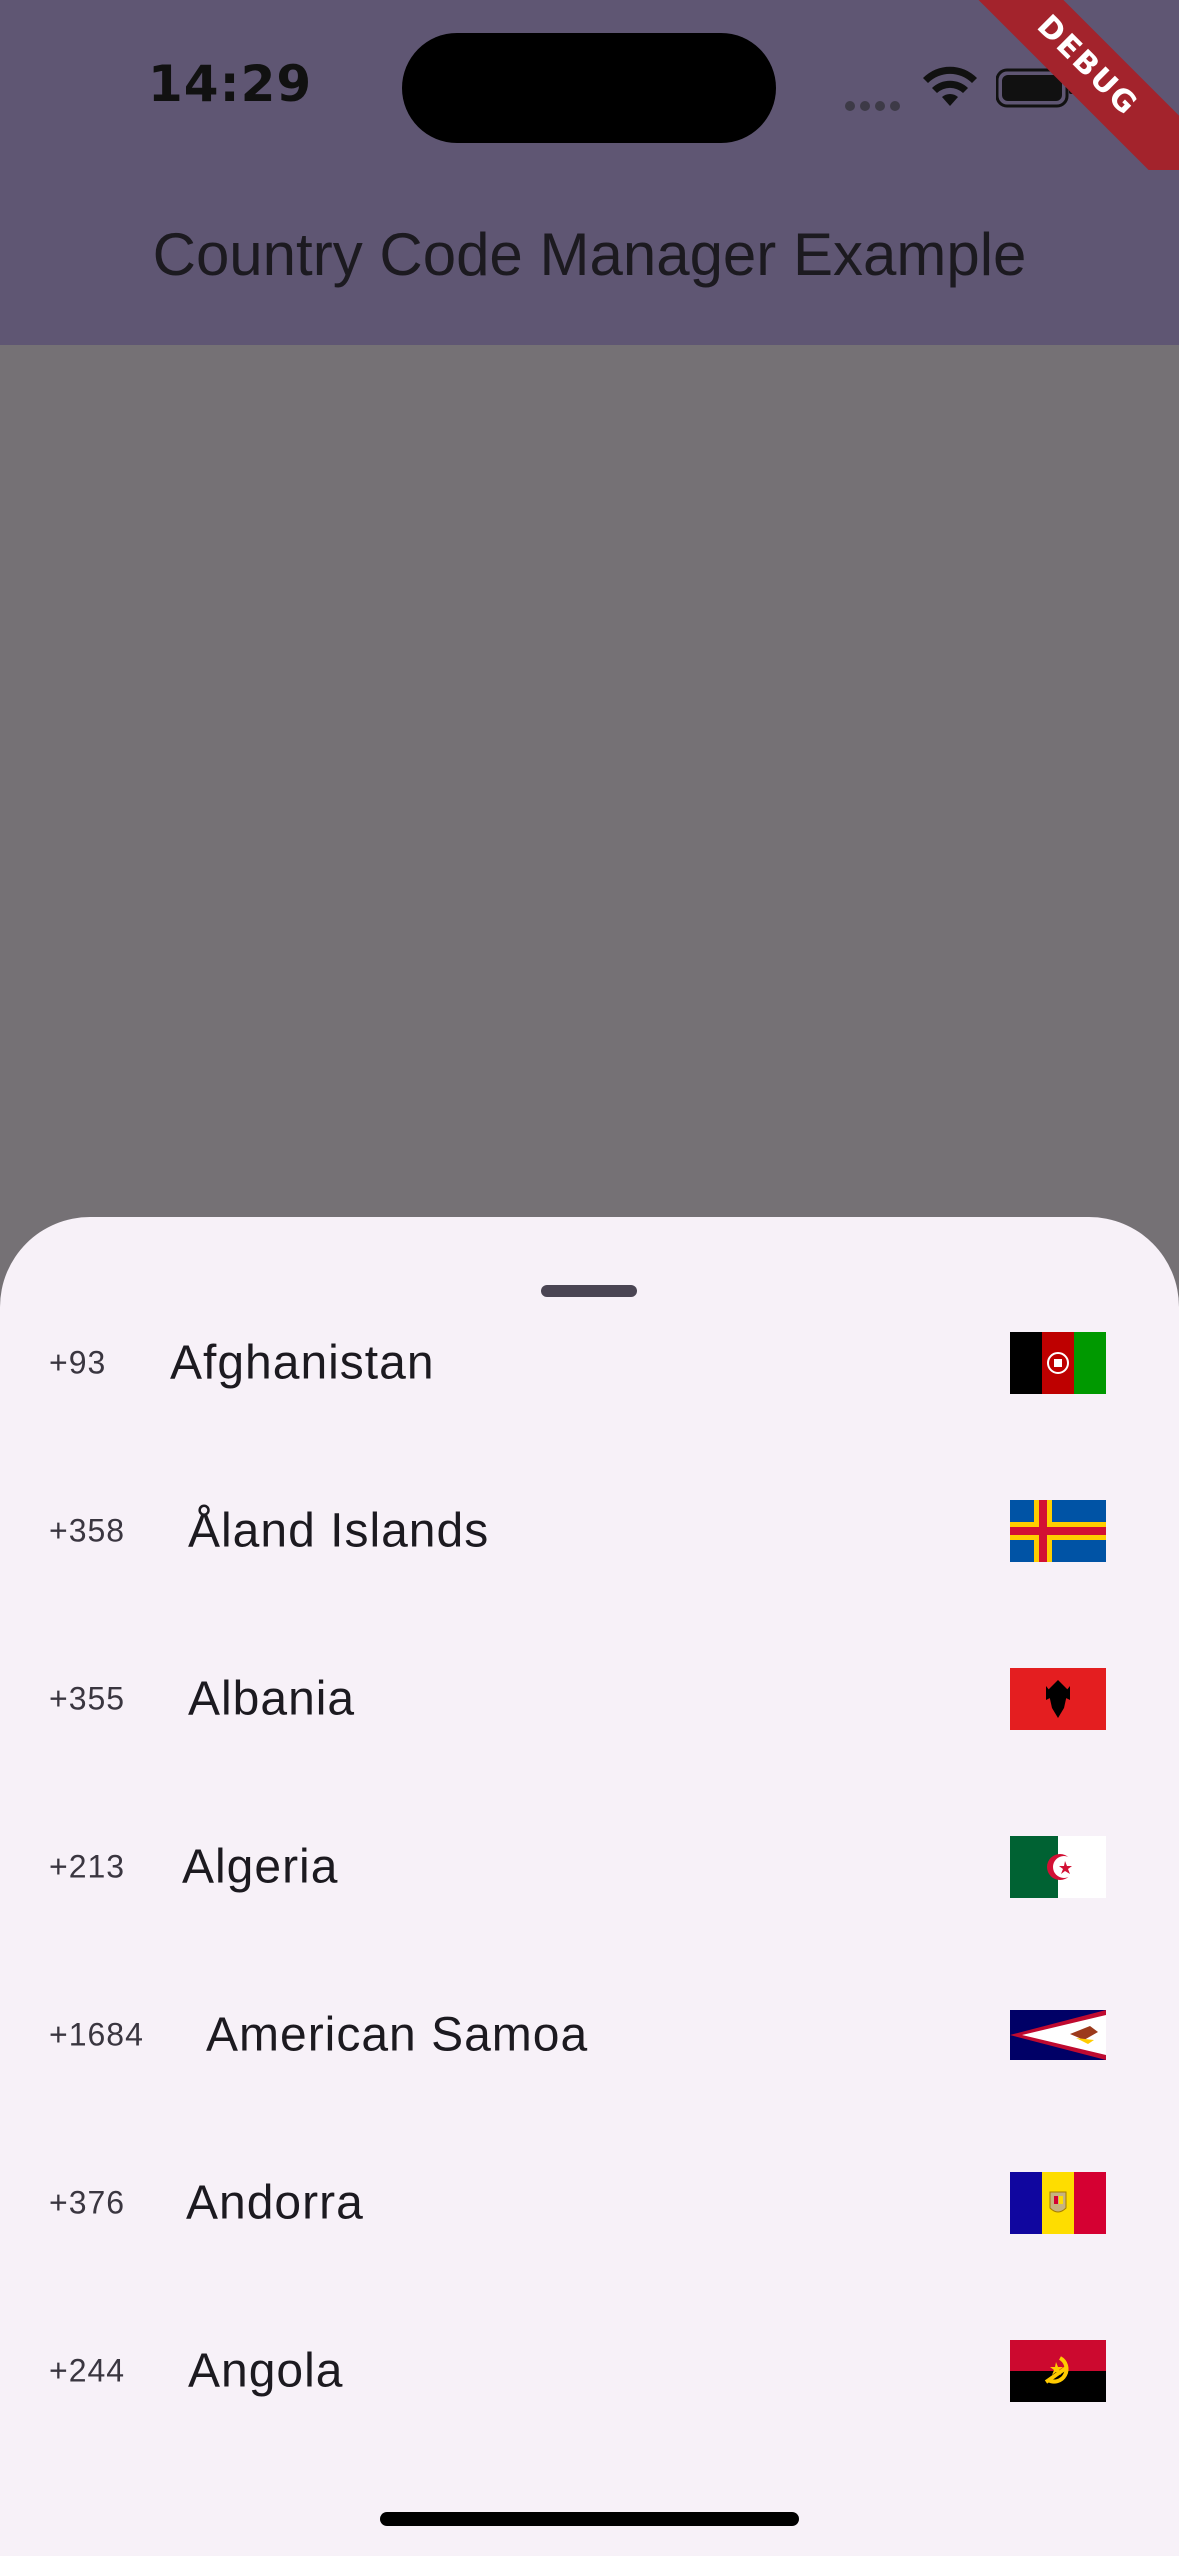 The width and height of the screenshot is (1179, 2556). I want to click on country-name: Afghanistan, so click(302, 1363).